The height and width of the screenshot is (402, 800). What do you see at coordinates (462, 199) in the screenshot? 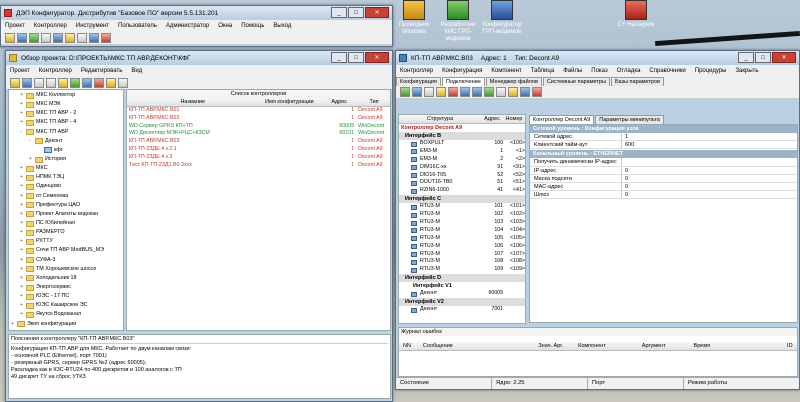
I see `interface-group: Интерфейс C` at bounding box center [462, 199].